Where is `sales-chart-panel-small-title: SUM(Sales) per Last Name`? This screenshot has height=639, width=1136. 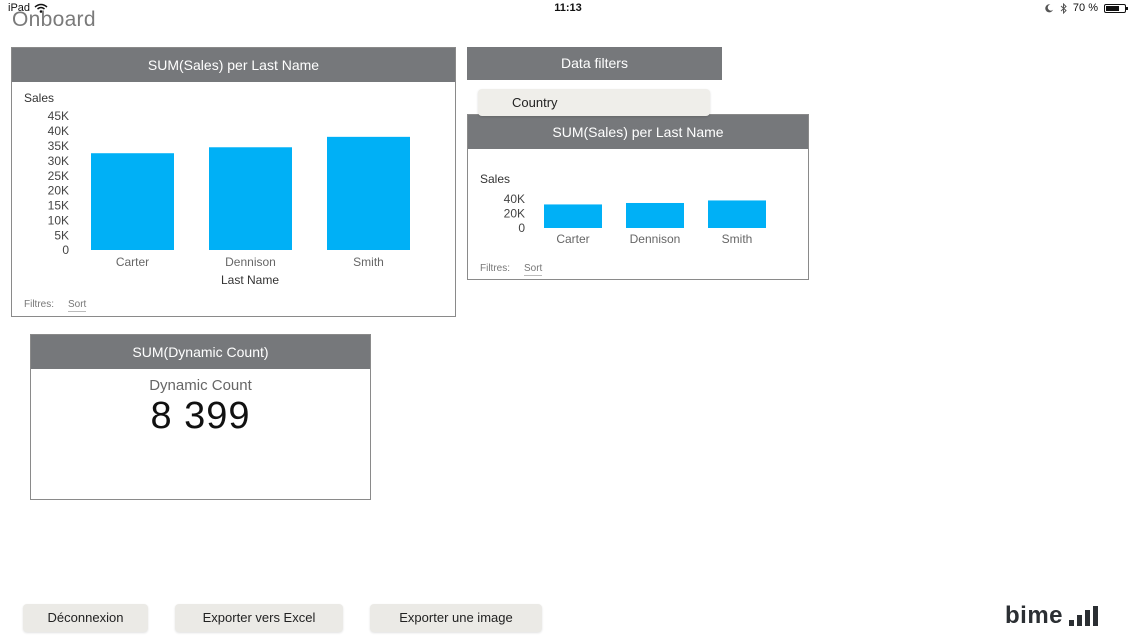
sales-chart-panel-small-title: SUM(Sales) per Last Name is located at coordinates (638, 132).